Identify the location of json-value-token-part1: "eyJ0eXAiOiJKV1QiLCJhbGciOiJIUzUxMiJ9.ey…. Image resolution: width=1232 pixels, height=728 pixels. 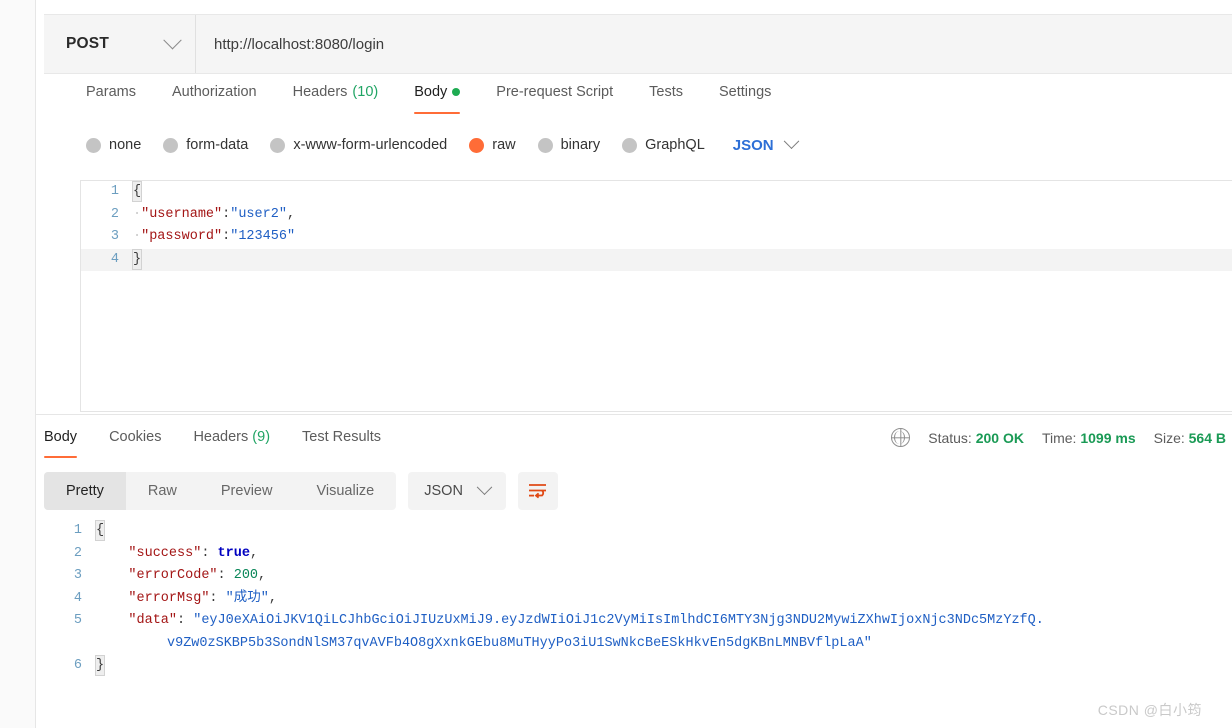
(618, 620).